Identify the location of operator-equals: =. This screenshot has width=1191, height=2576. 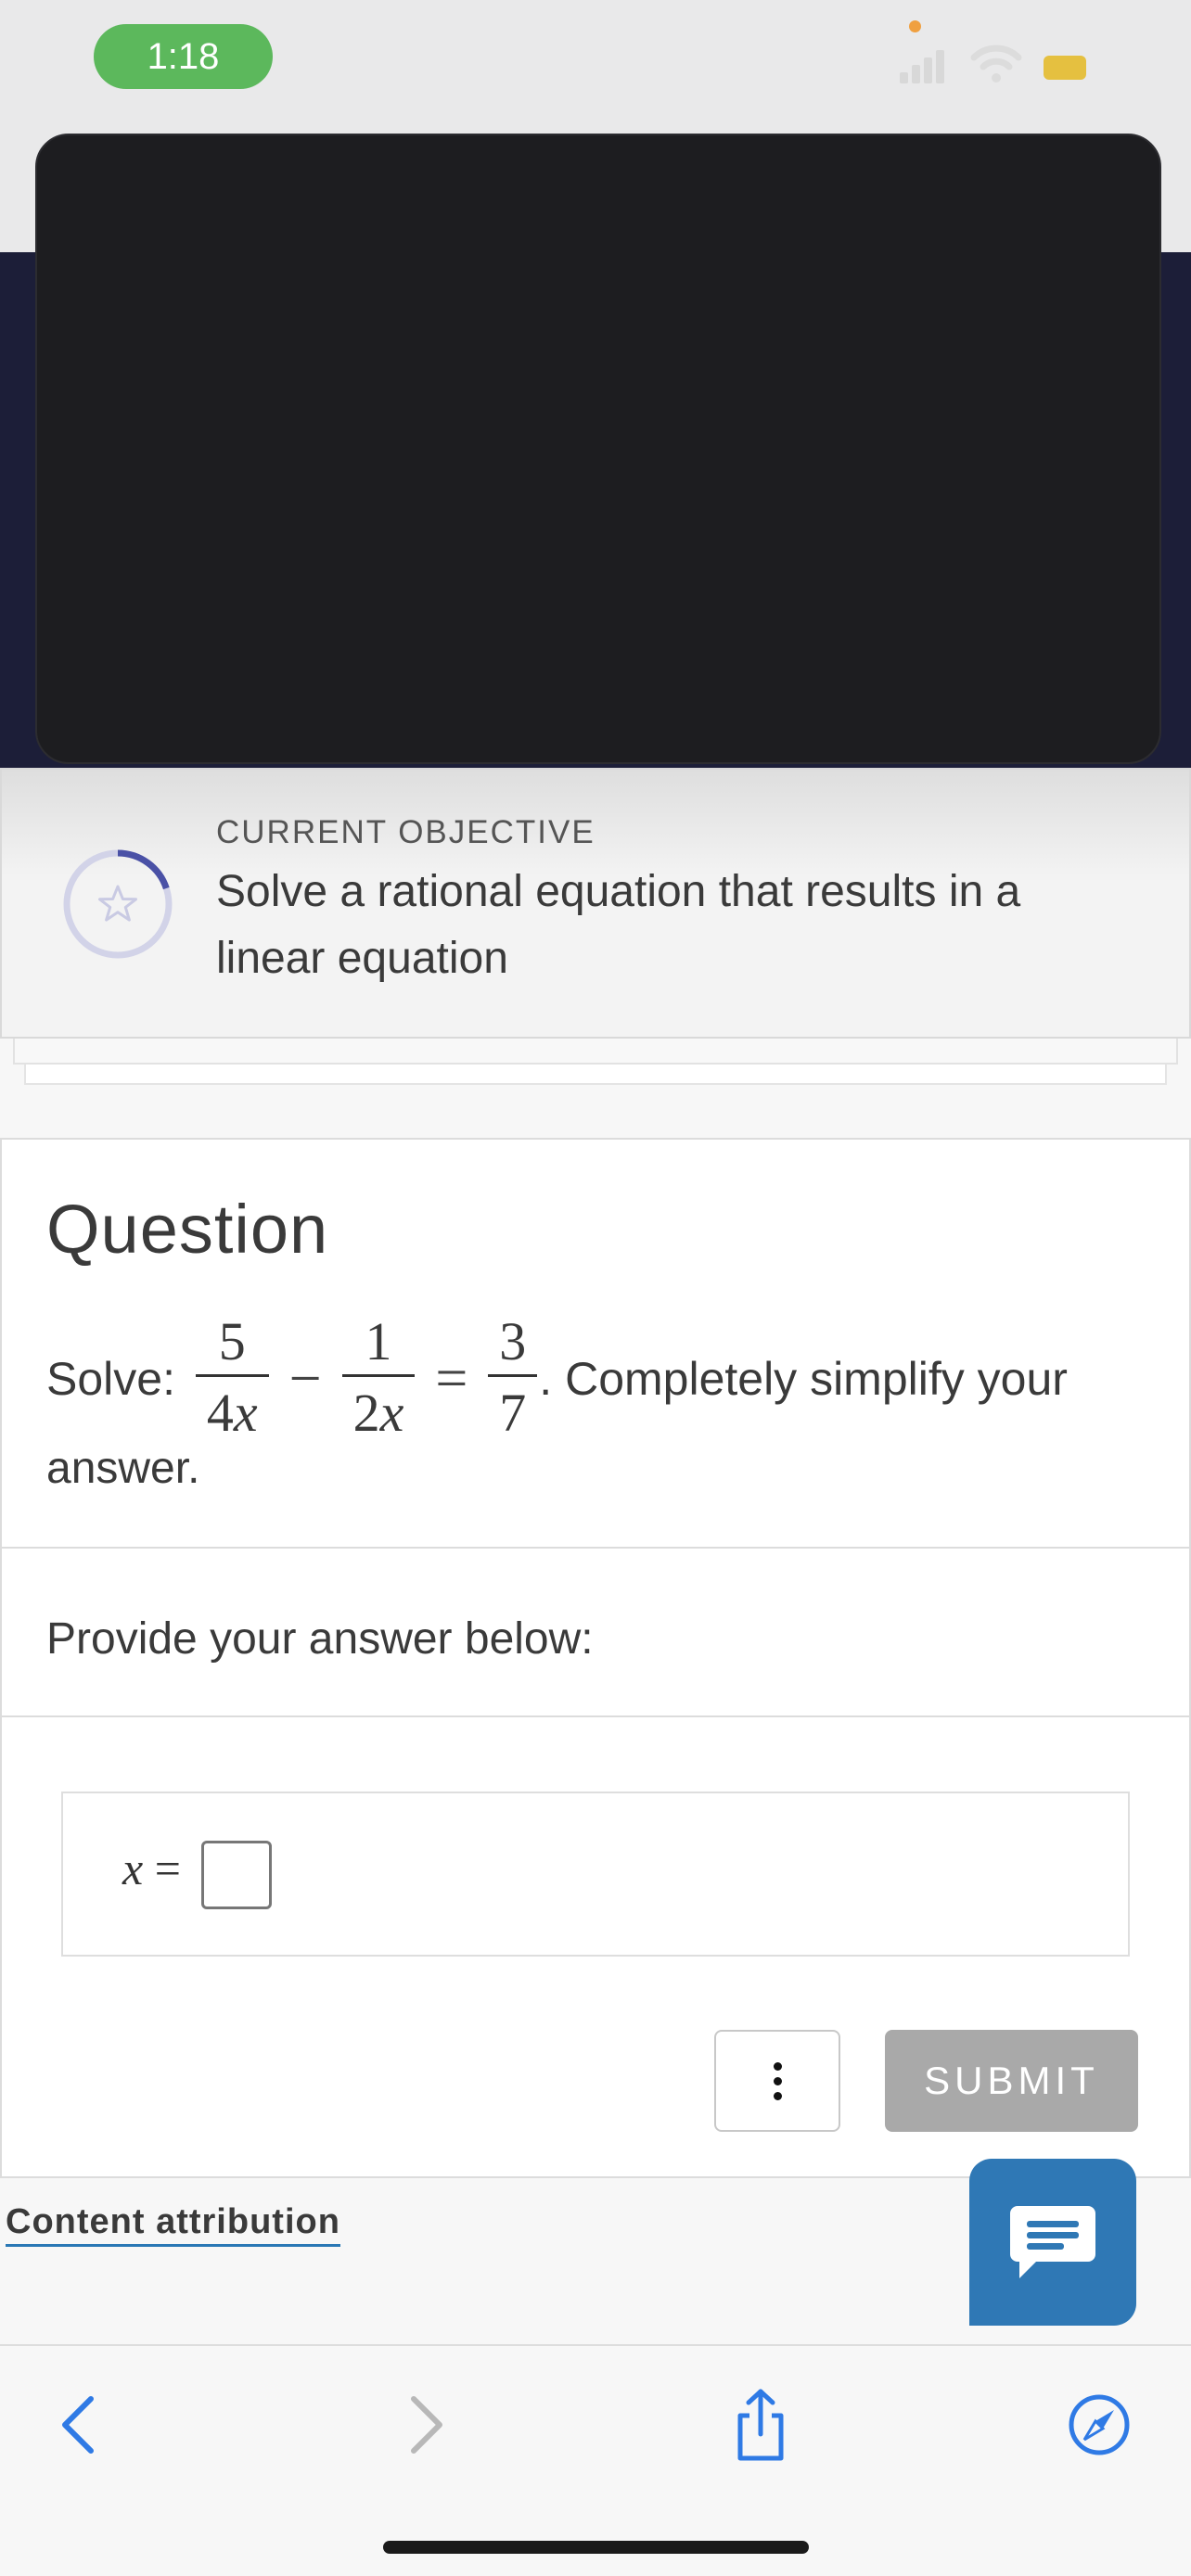
(451, 1378).